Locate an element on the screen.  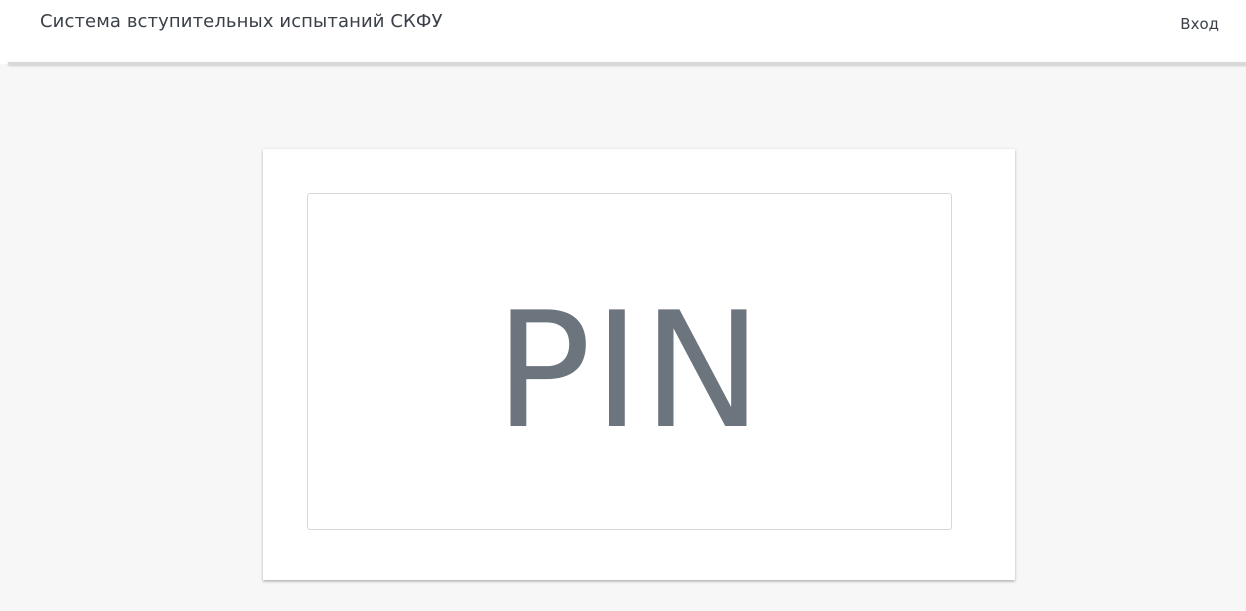
app-title: Система вступительных испытаний СКФУ is located at coordinates (241, 21).